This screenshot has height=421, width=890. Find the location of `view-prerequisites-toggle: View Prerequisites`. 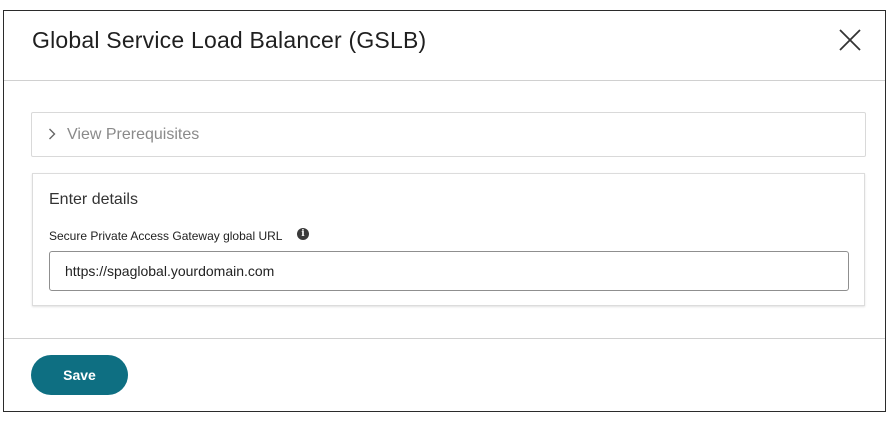

view-prerequisites-toggle: View Prerequisites is located at coordinates (448, 134).